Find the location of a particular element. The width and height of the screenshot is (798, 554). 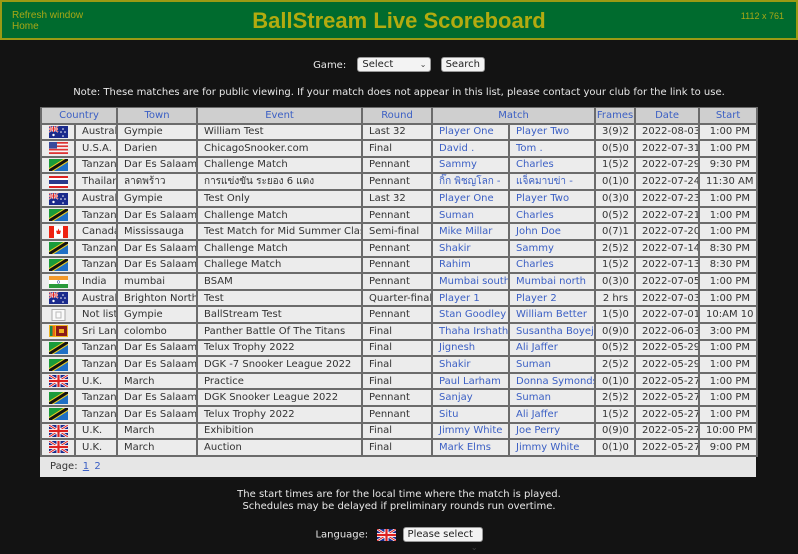

round-cell: Final is located at coordinates (397, 364).